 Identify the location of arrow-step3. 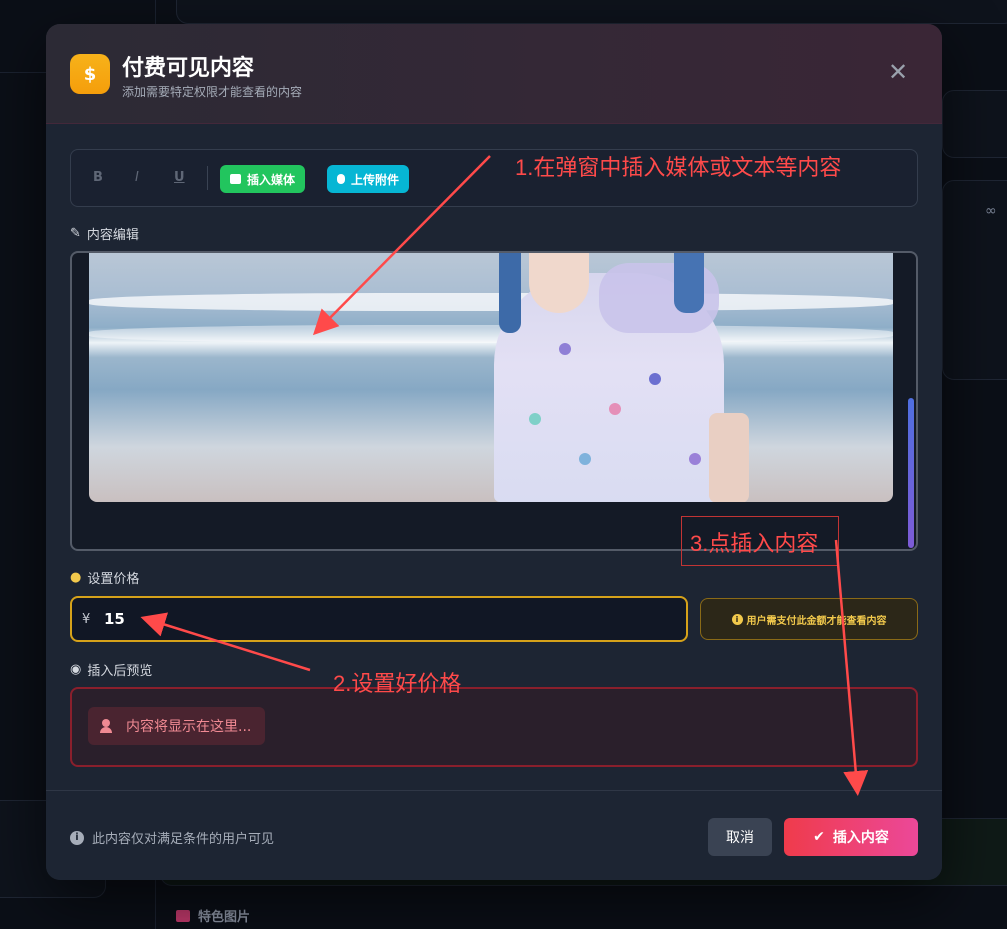
(851, 667).